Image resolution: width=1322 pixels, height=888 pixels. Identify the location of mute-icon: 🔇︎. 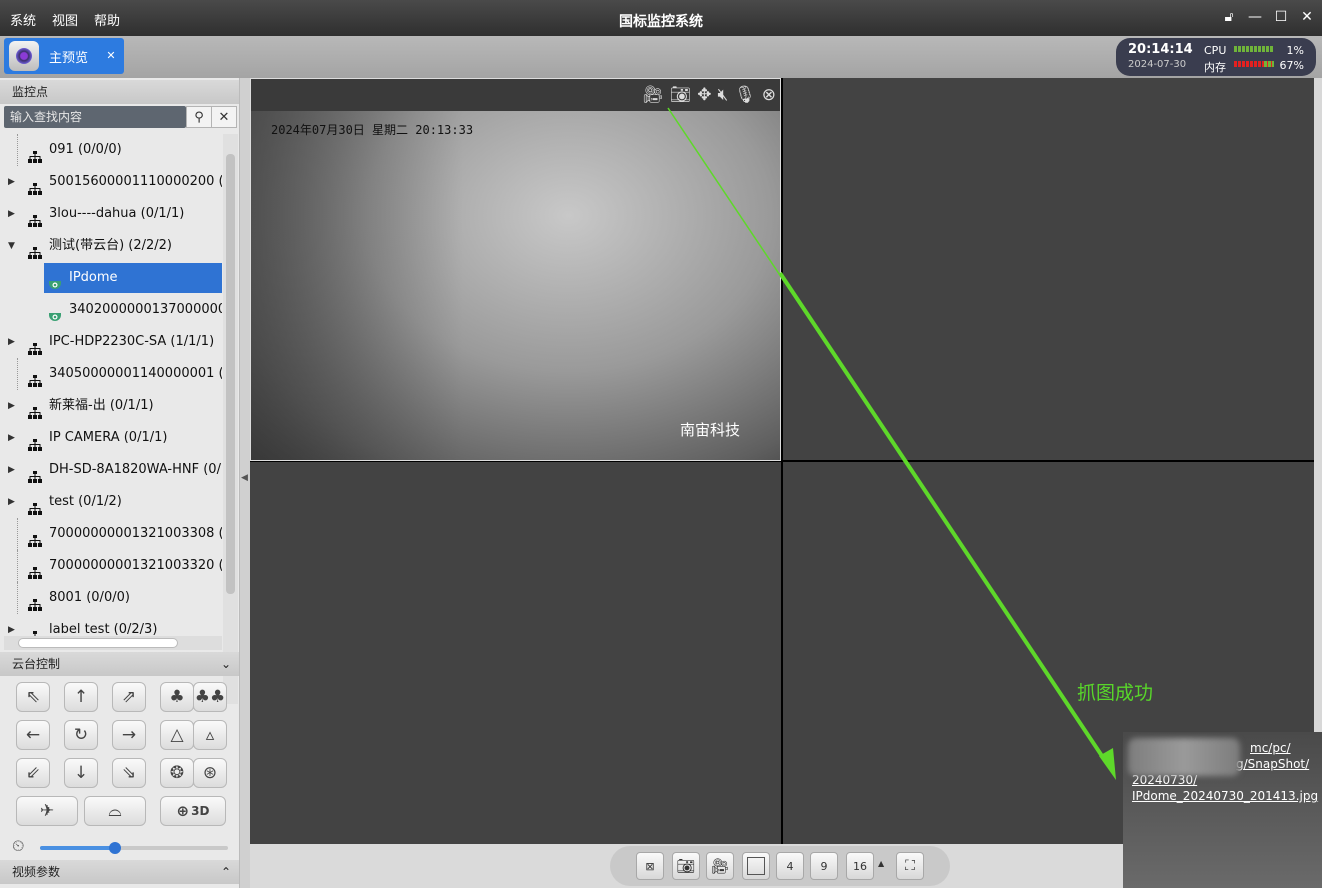
(722, 95).